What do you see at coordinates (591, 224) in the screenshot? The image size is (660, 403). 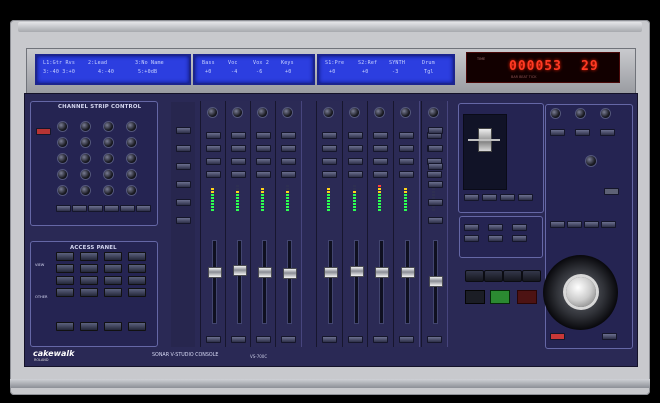 I see `bank-button` at bounding box center [591, 224].